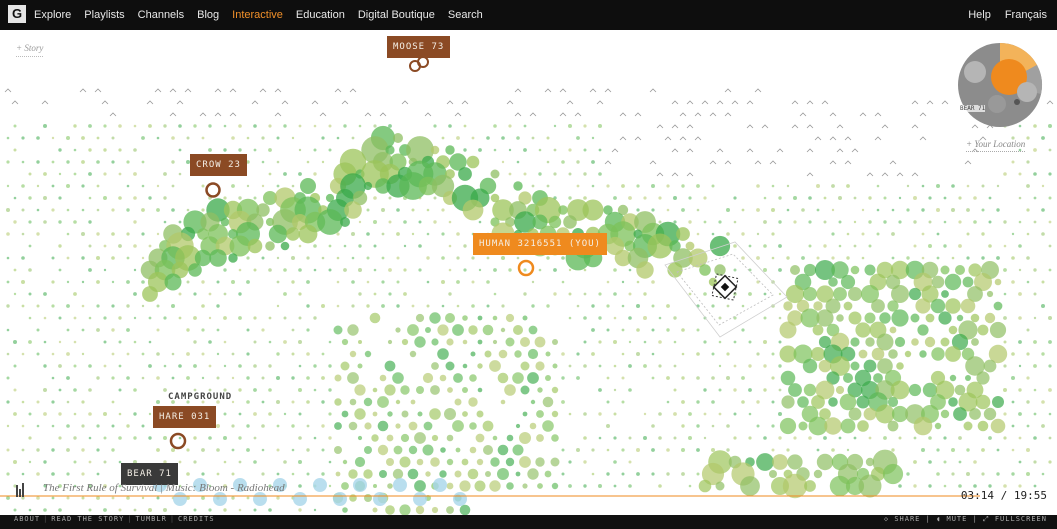 This screenshot has height=529, width=1057. Describe the element at coordinates (419, 64) in the screenshot. I see `moose-marker` at that location.